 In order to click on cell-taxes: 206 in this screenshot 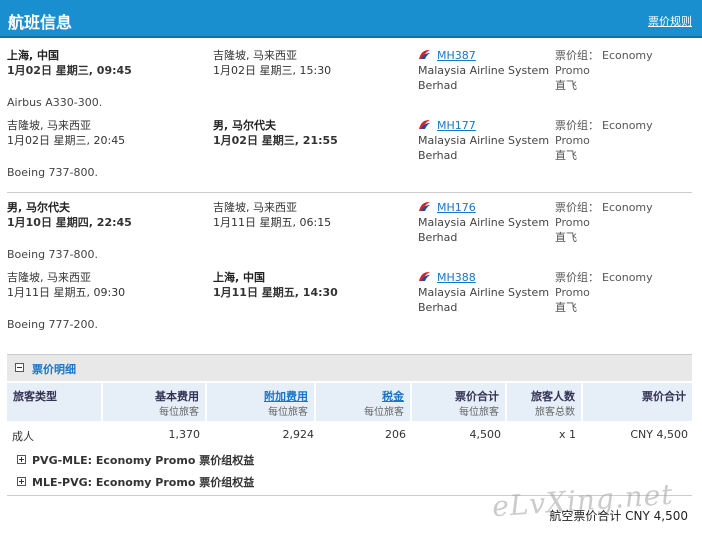, I will do `click(395, 434)`.